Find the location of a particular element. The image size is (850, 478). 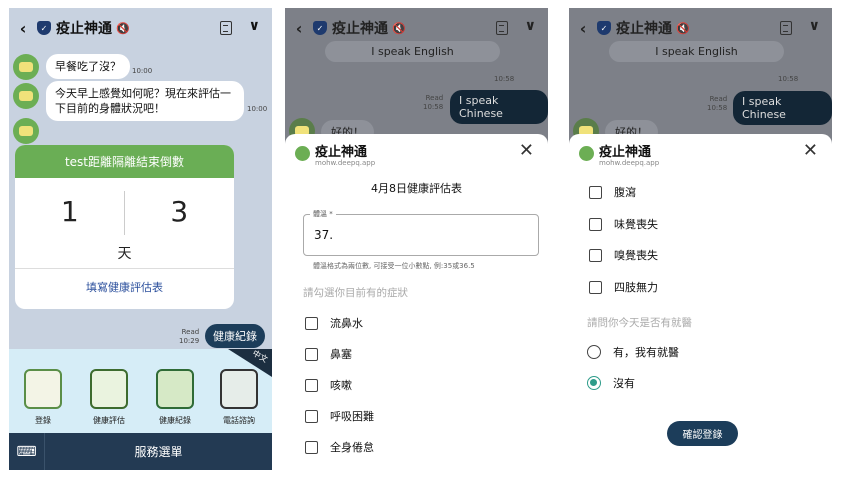

radio-selected-icon is located at coordinates (594, 383).